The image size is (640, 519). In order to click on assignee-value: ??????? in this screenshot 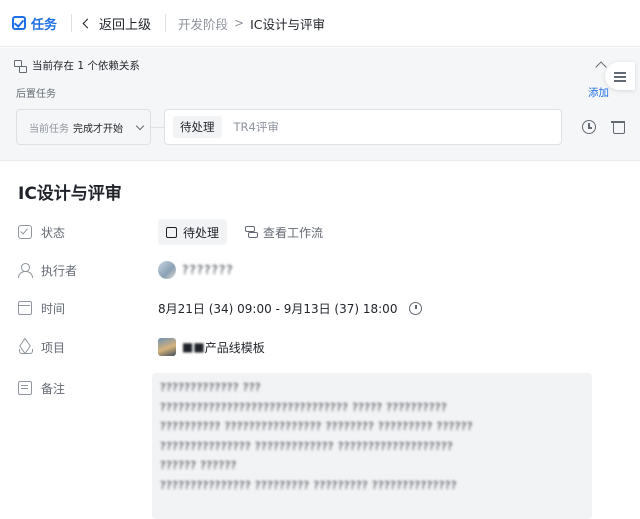, I will do `click(196, 270)`.